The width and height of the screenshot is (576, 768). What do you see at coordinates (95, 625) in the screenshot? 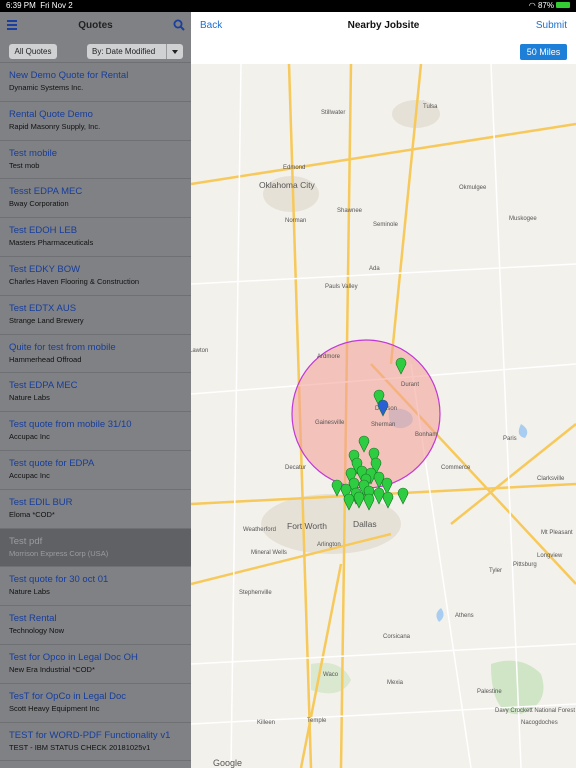
I see `list-item: Test Rental Technology Now` at bounding box center [95, 625].